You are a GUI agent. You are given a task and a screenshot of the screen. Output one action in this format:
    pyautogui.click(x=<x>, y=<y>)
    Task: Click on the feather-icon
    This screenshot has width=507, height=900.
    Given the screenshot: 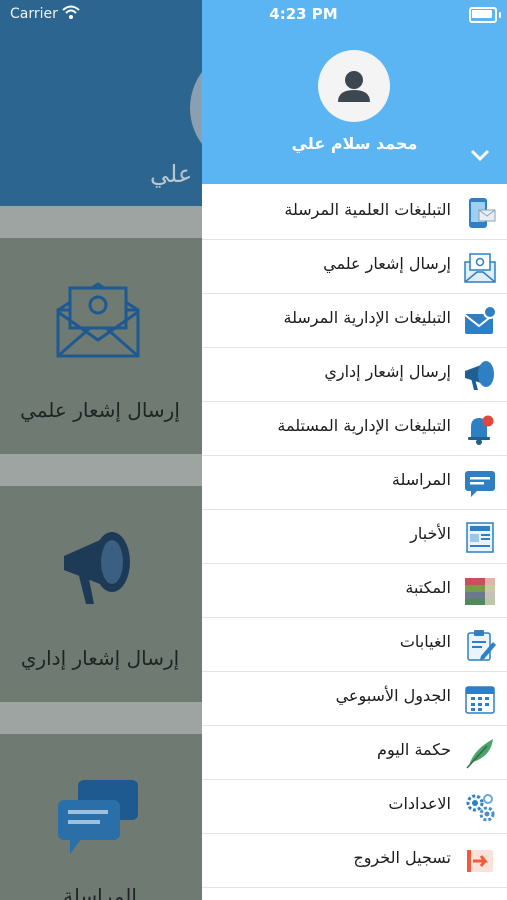 What is the action you would take?
    pyautogui.click(x=479, y=754)
    